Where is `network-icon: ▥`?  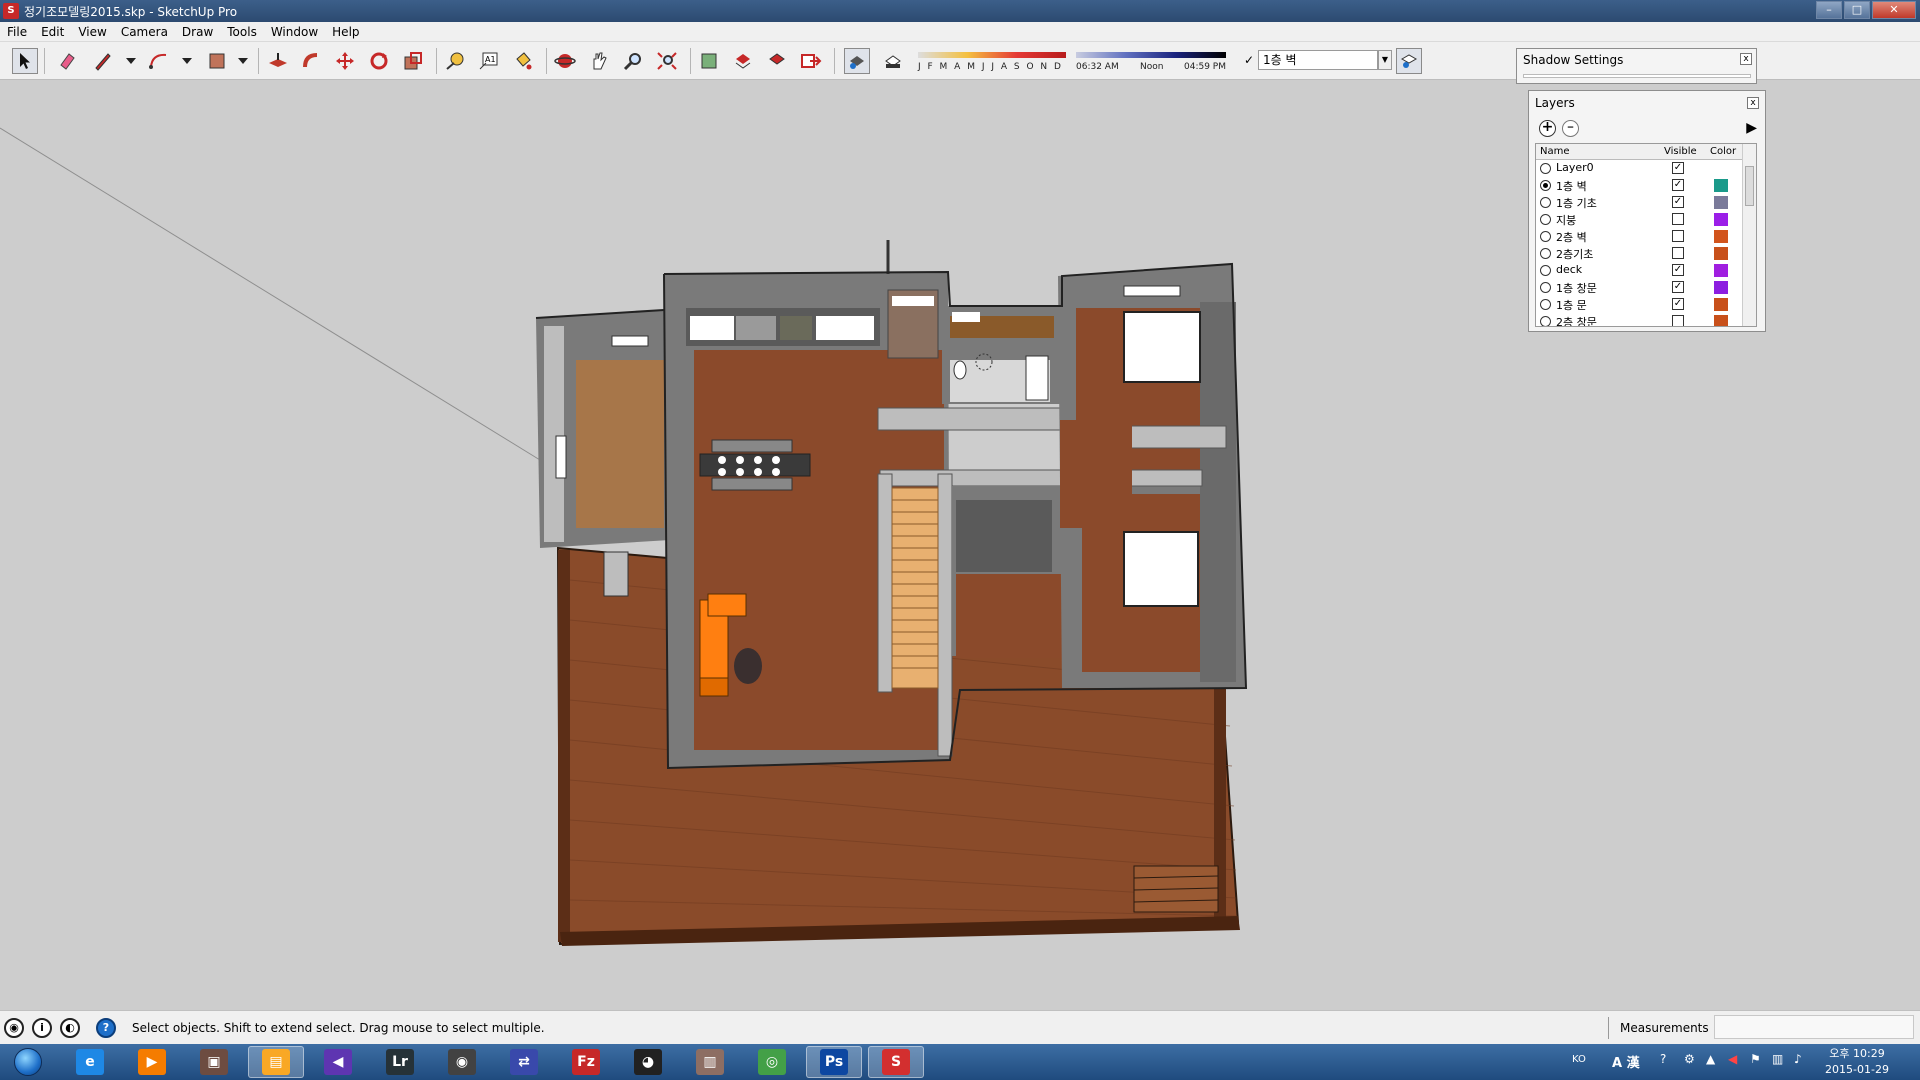
network-icon: ▥ is located at coordinates (1777, 1059).